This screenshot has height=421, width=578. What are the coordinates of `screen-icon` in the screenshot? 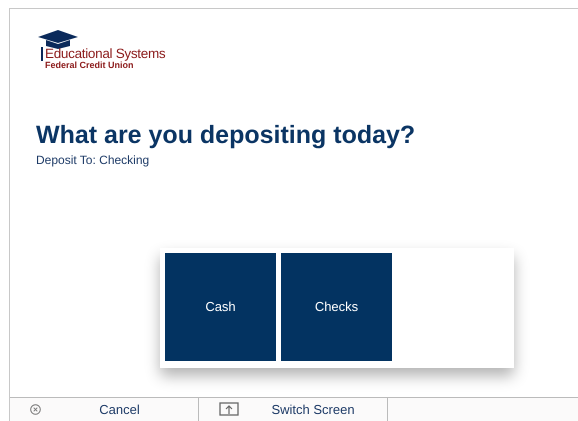 It's located at (229, 409).